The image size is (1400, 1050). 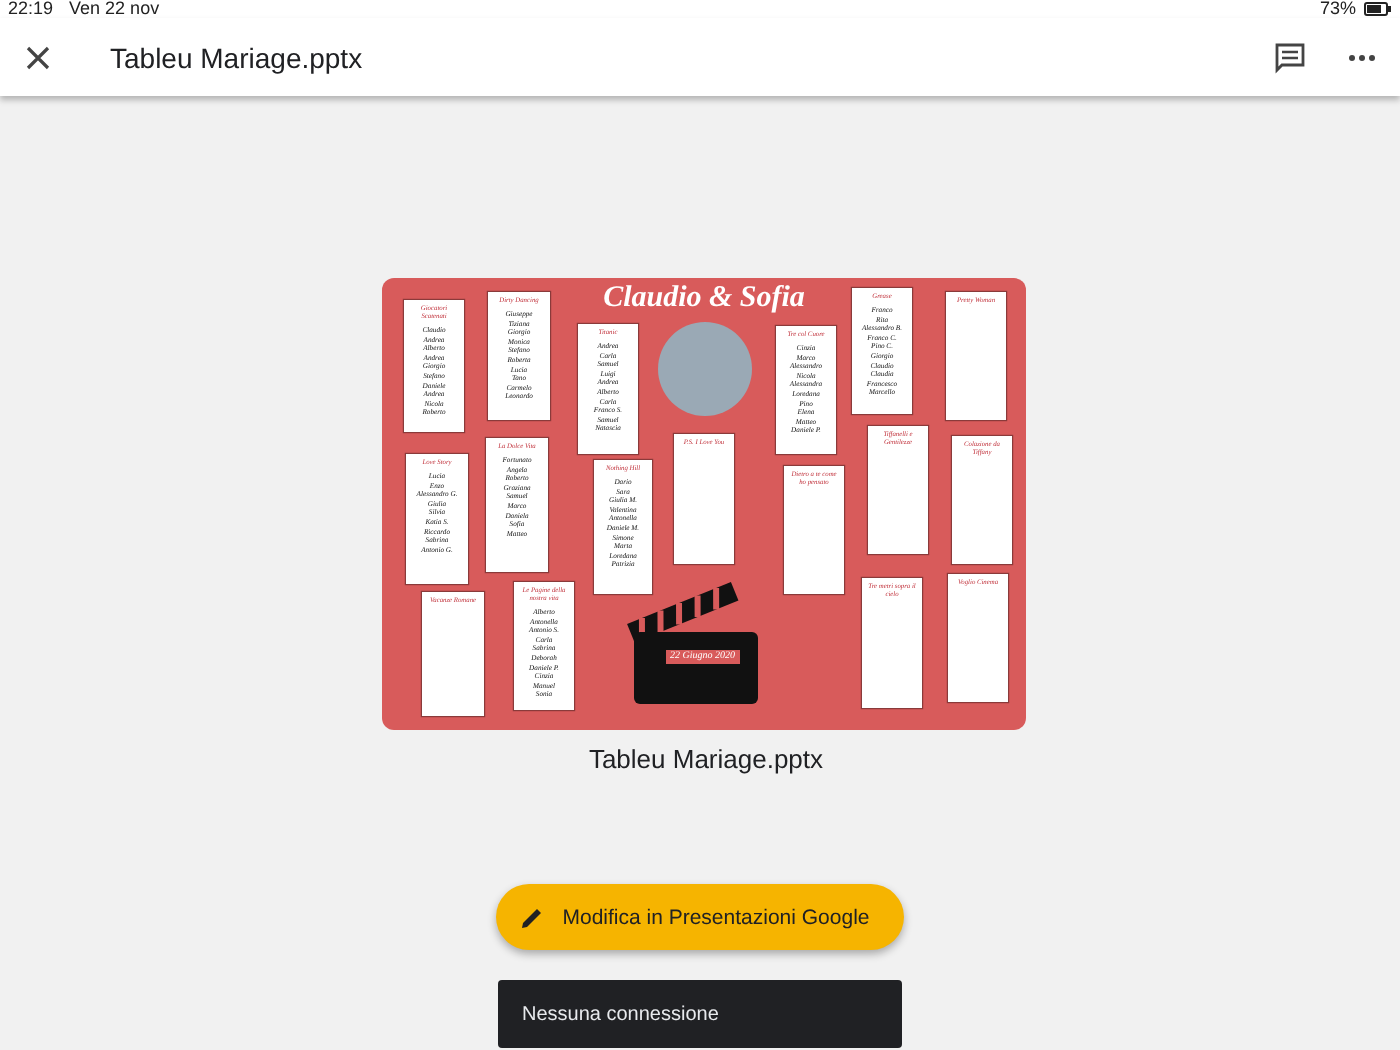 I want to click on status-time: 22:19, so click(x=31, y=9).